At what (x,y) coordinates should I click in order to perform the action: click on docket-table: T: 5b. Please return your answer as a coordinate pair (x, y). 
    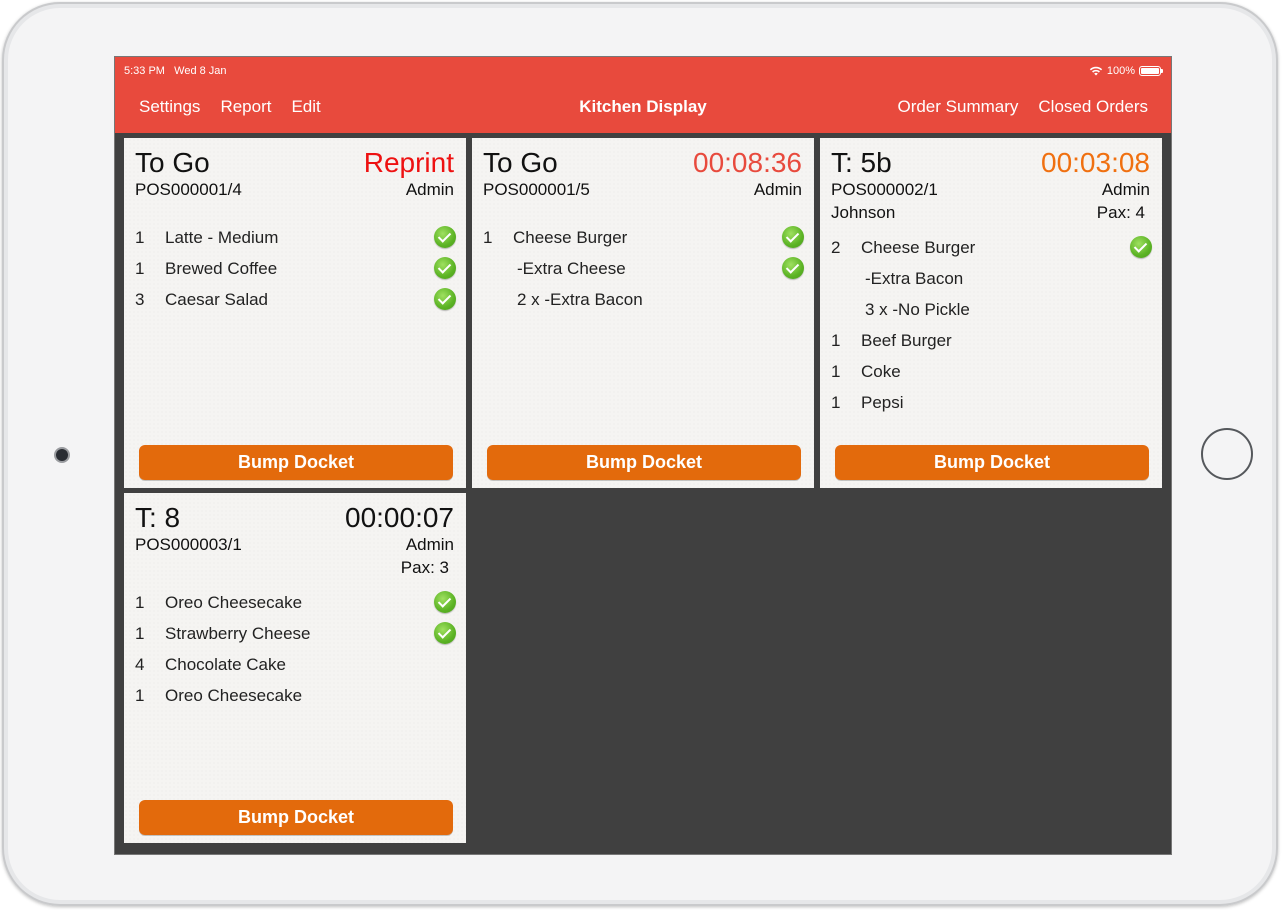
    Looking at the image, I should click on (861, 162).